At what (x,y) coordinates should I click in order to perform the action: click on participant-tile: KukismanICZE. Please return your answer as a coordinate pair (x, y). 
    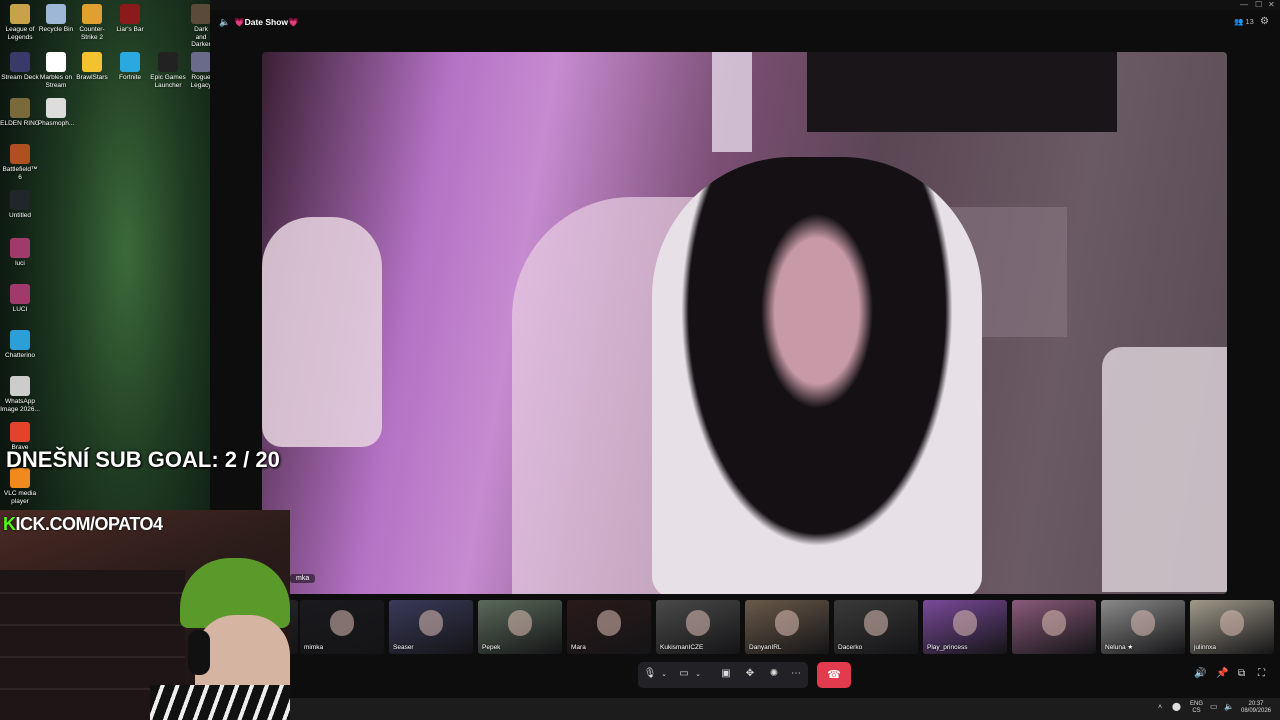
    Looking at the image, I should click on (698, 627).